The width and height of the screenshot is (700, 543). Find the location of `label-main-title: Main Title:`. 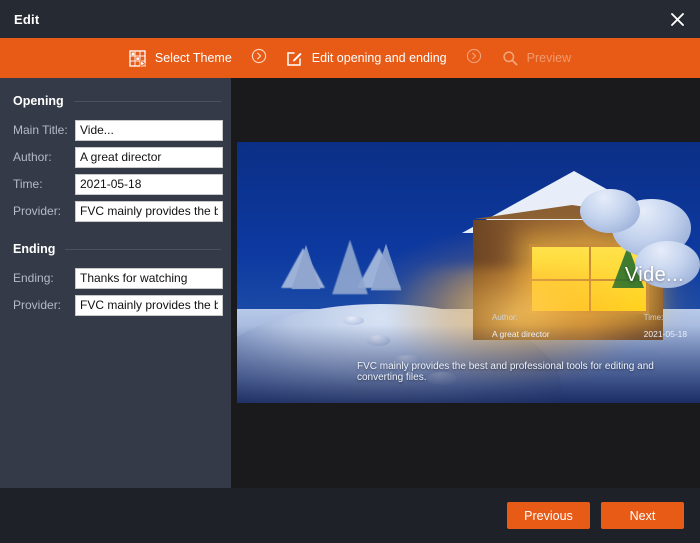

label-main-title: Main Title: is located at coordinates (40, 130).